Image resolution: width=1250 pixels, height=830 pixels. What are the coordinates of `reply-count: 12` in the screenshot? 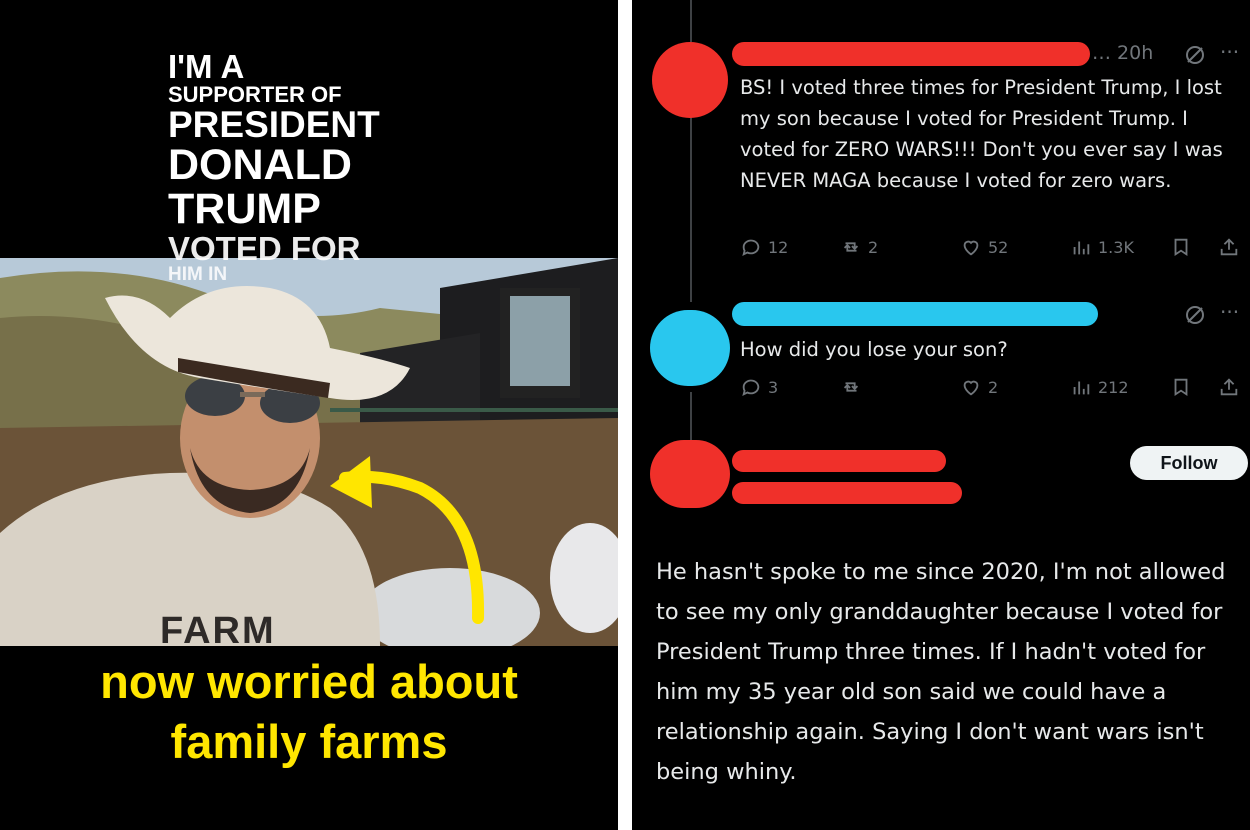 It's located at (778, 247).